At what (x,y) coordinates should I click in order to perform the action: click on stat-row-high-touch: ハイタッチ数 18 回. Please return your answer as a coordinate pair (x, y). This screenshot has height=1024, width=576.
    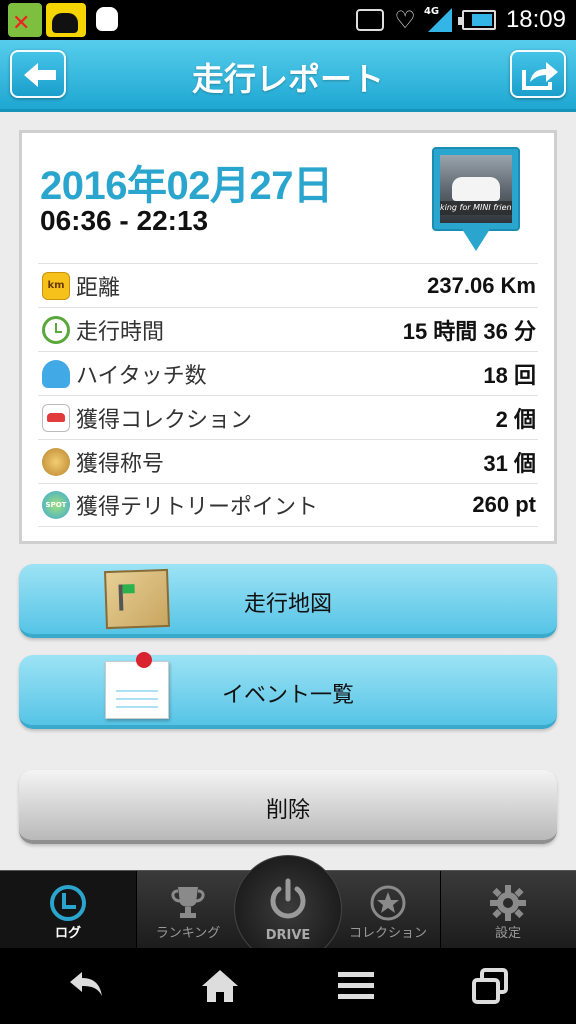
    Looking at the image, I should click on (288, 373).